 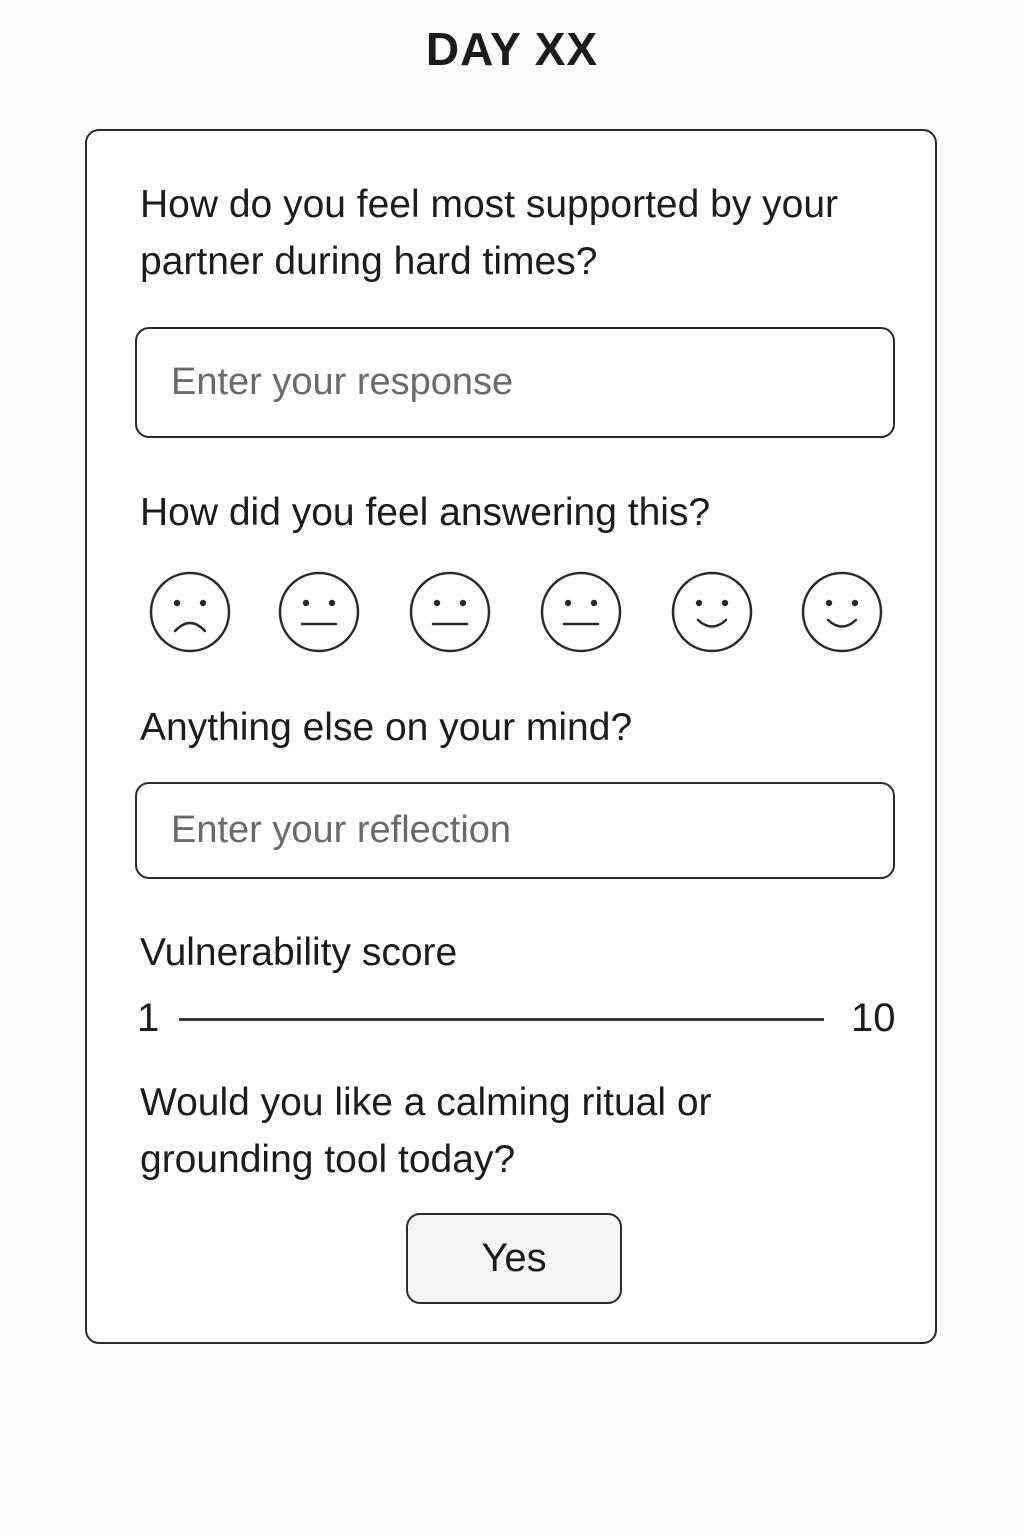 What do you see at coordinates (515, 830) in the screenshot?
I see `reflection-input` at bounding box center [515, 830].